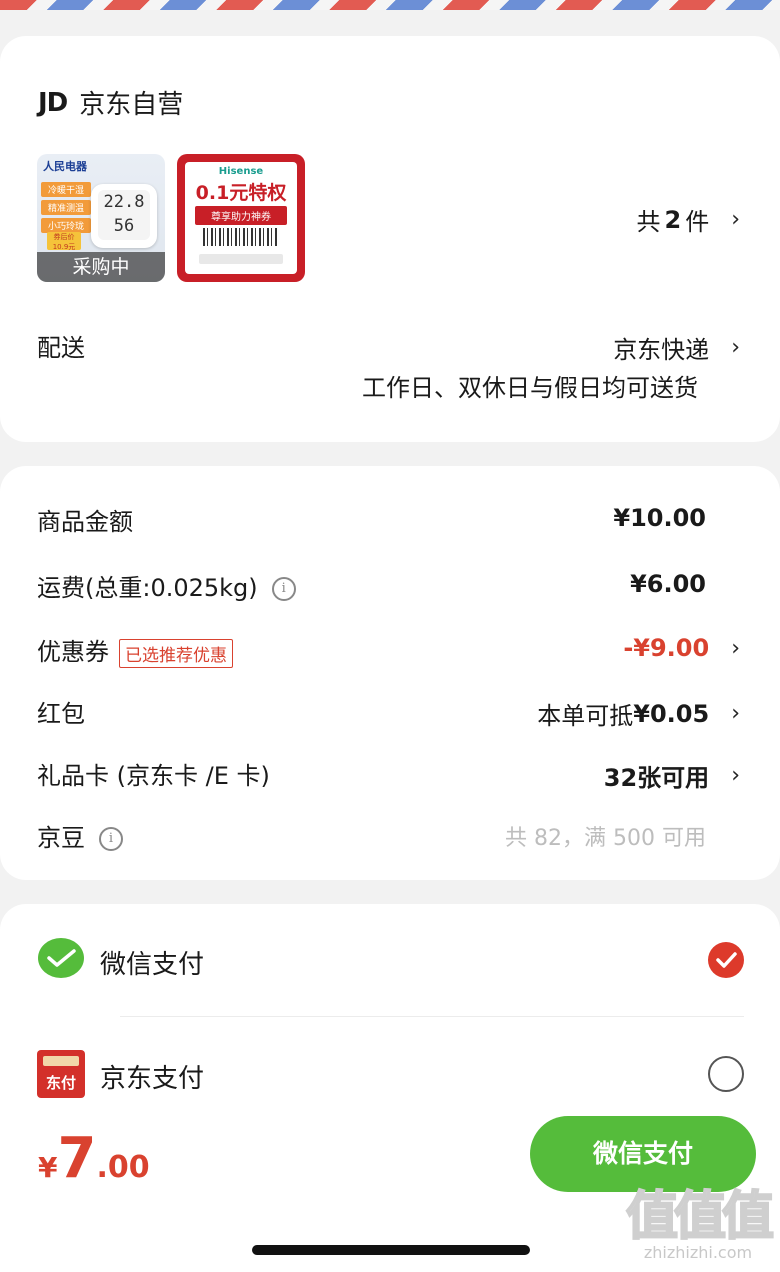 This screenshot has width=780, height=1272. I want to click on coupon-card-image: Hisense 0.1元特权 尊享助力神券, so click(241, 218).